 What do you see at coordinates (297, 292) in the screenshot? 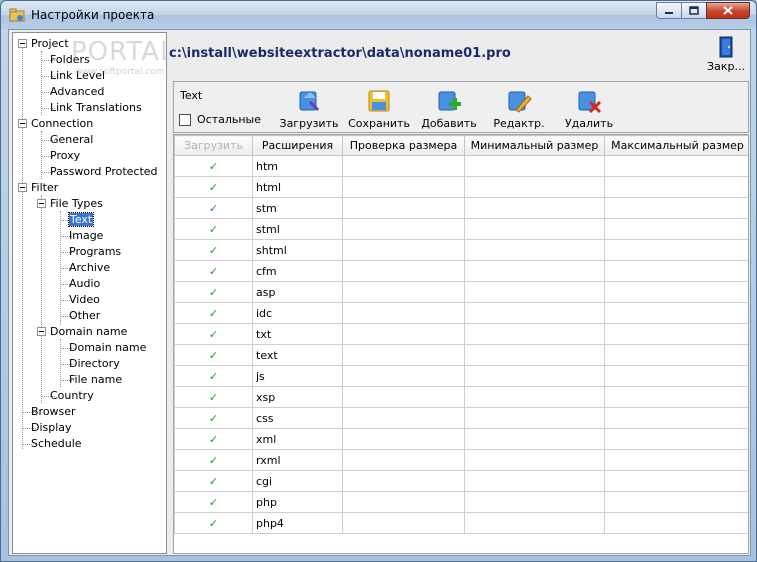
I see `extension-cell: asp` at bounding box center [297, 292].